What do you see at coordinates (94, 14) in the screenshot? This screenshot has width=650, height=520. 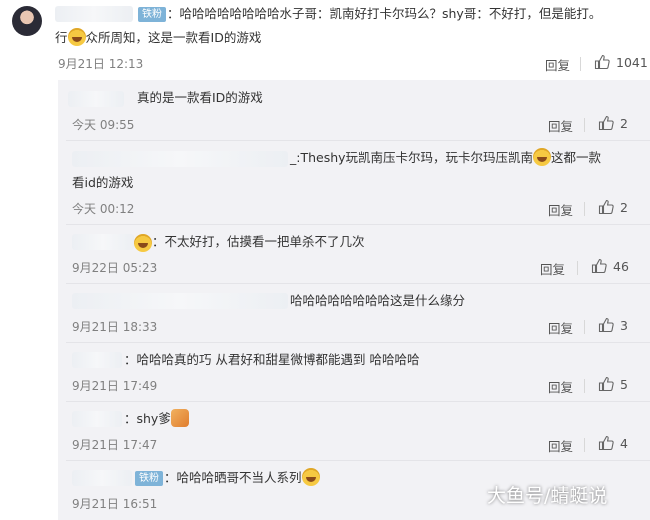 I see `username-blurred` at bounding box center [94, 14].